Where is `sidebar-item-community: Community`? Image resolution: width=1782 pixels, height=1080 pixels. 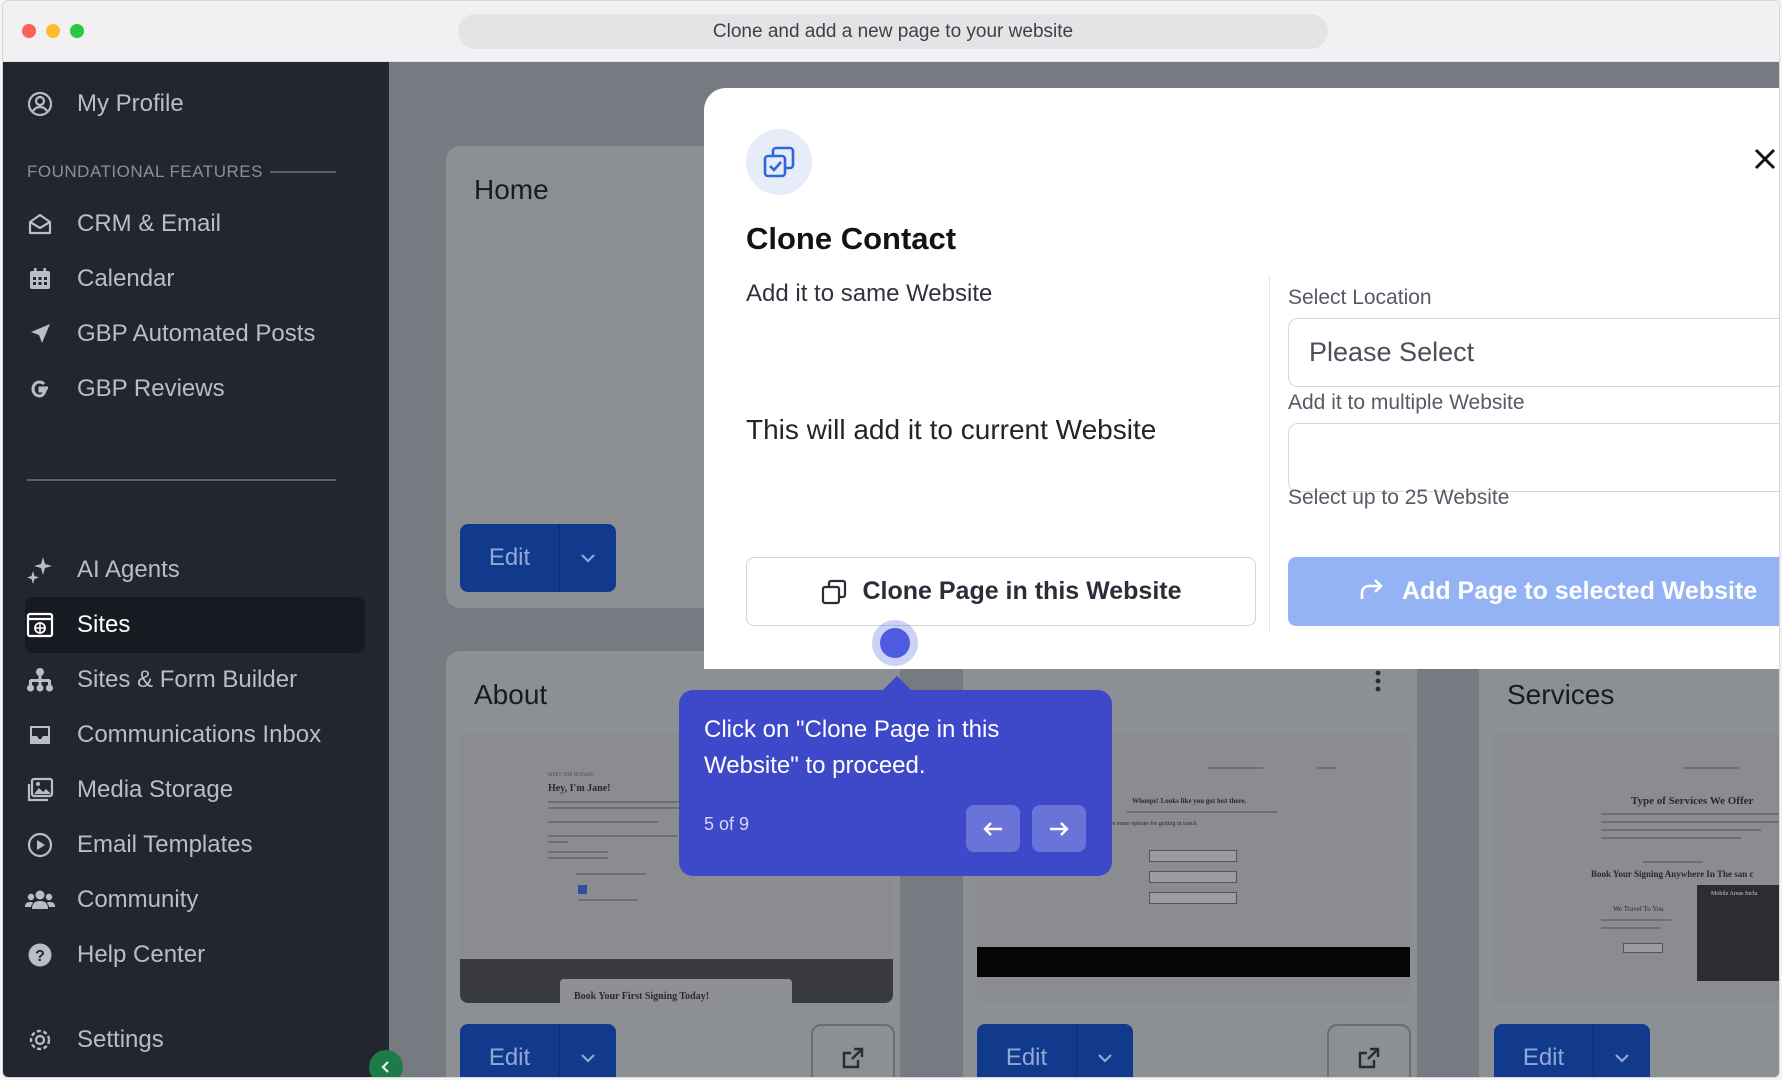
sidebar-item-community: Community is located at coordinates (195, 900).